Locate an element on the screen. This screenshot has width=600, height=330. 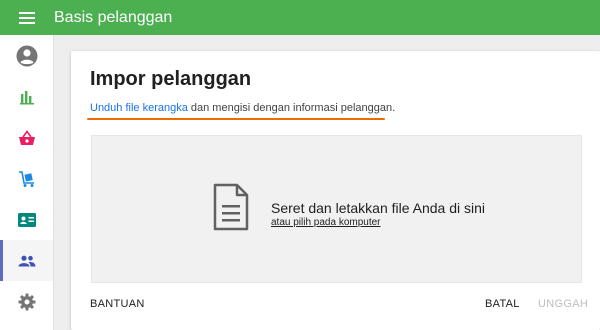
sidebar is located at coordinates (27, 182).